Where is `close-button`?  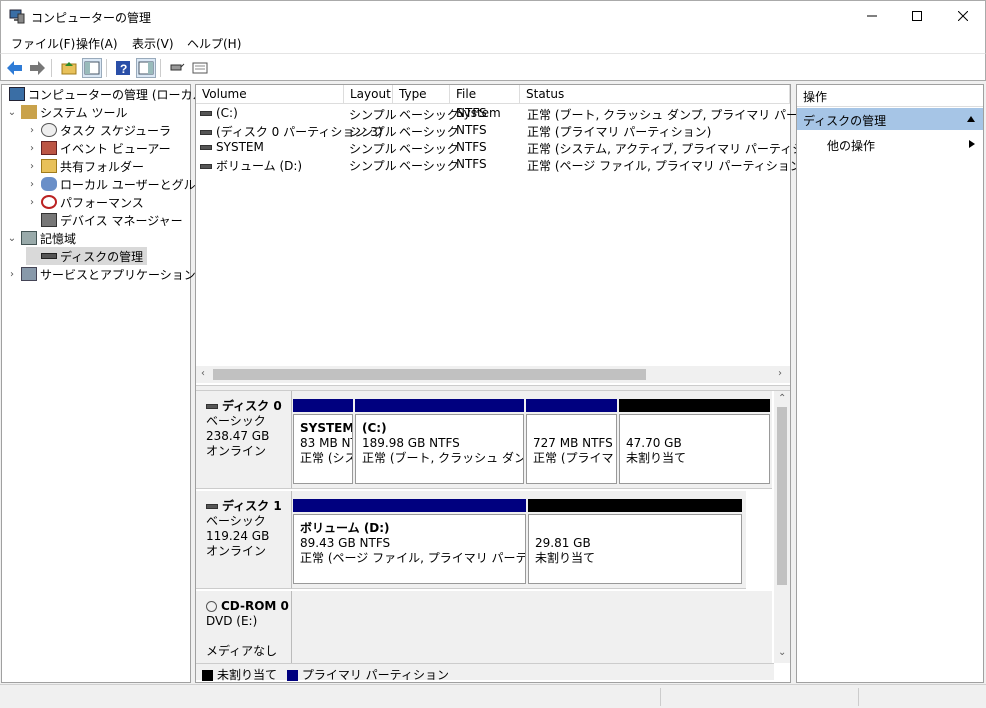
close-button is located at coordinates (963, 16).